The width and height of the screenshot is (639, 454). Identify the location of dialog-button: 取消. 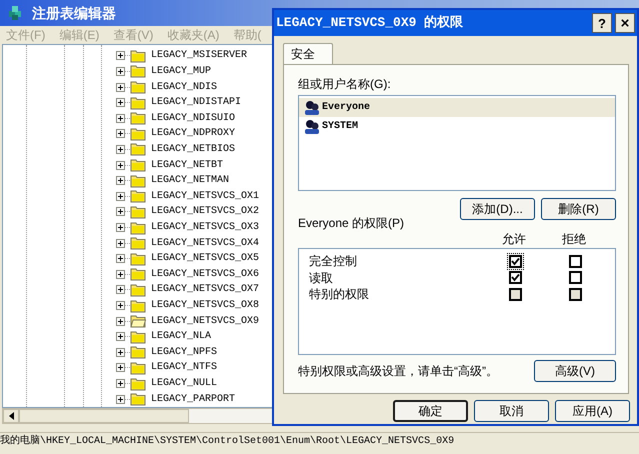
(511, 411).